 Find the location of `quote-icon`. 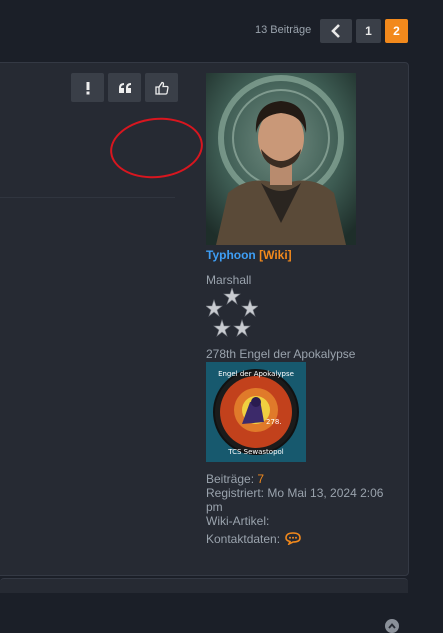

quote-icon is located at coordinates (124, 87).